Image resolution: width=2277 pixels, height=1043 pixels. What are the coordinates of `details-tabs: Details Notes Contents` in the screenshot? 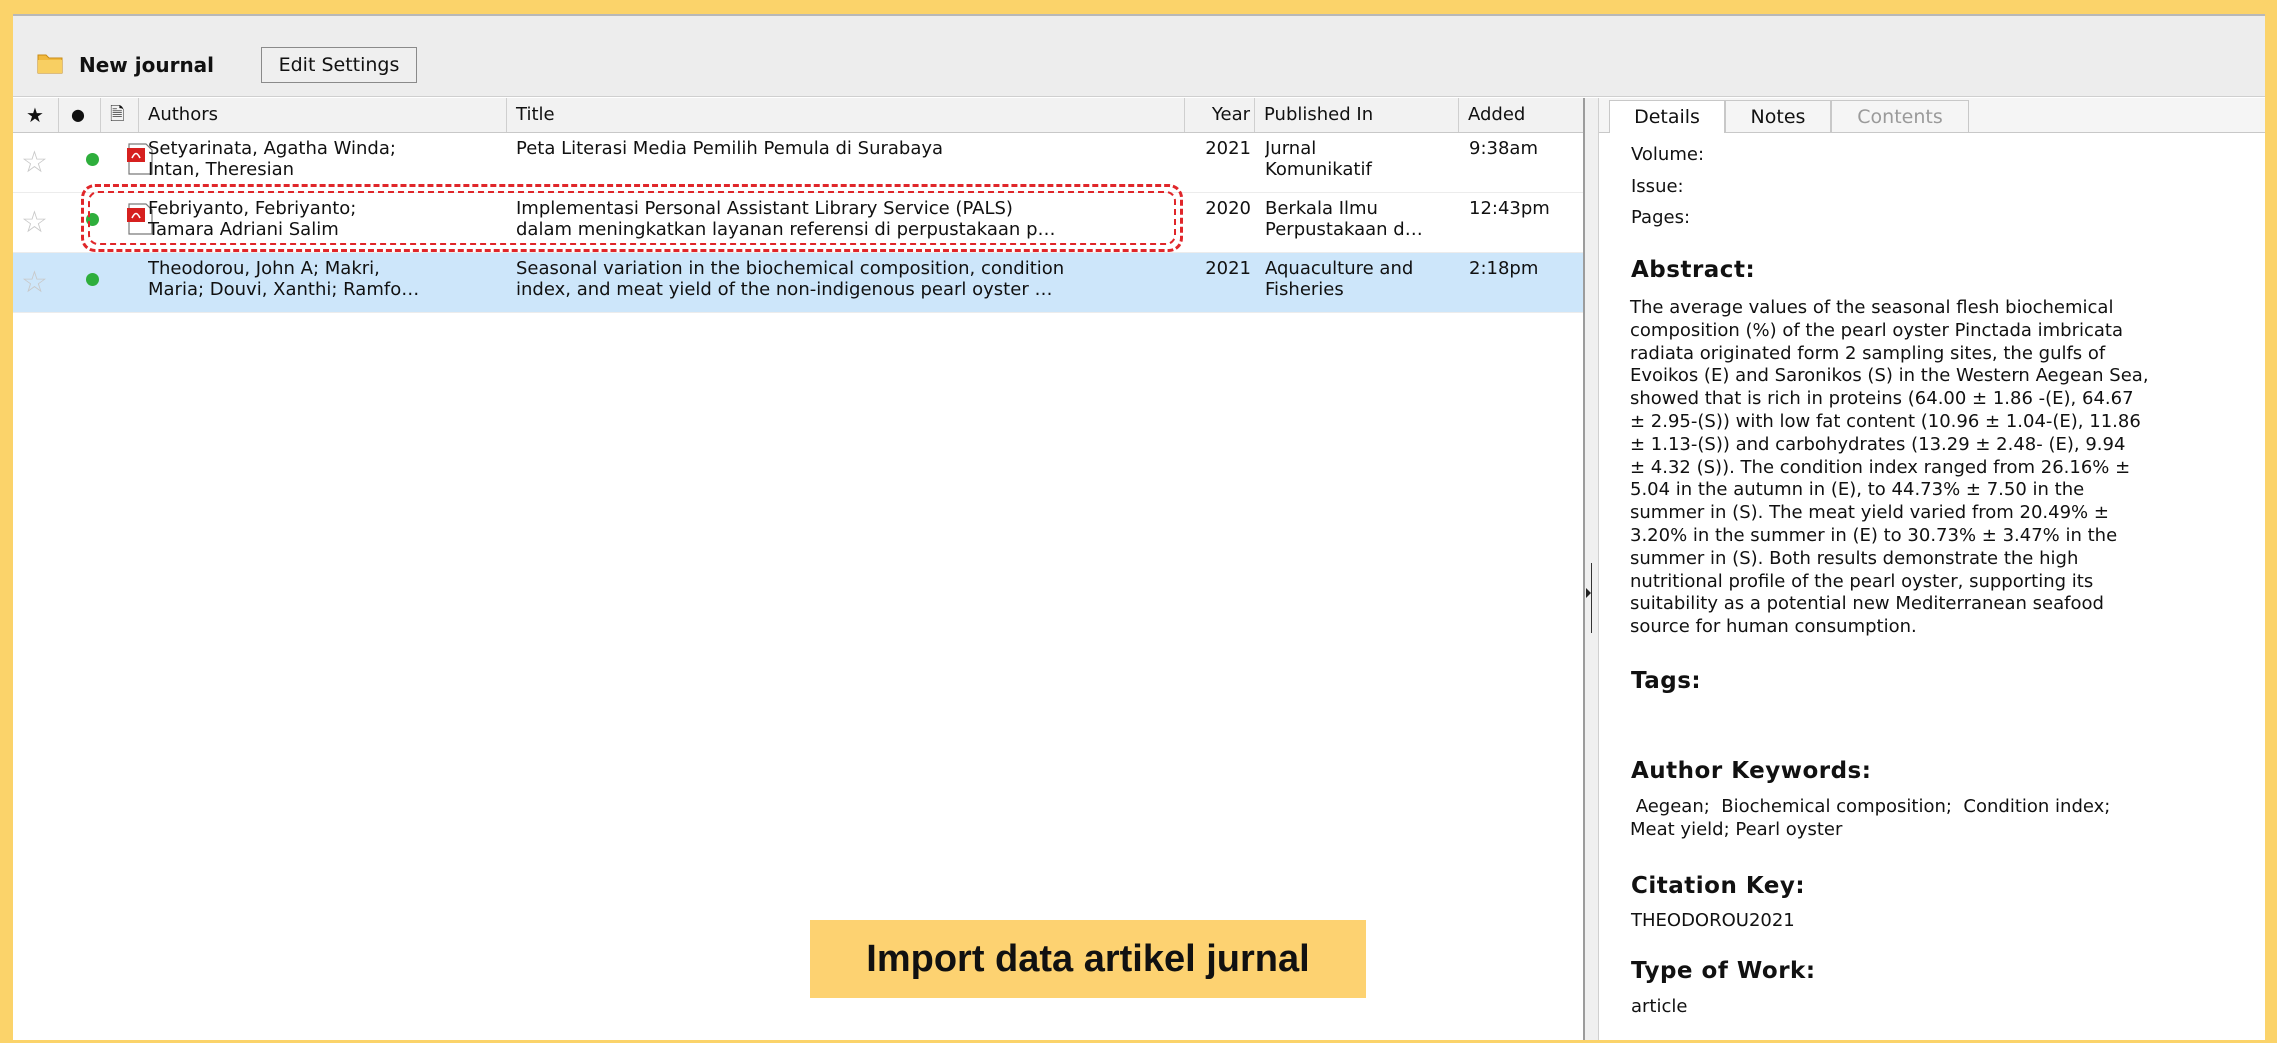 It's located at (1932, 115).